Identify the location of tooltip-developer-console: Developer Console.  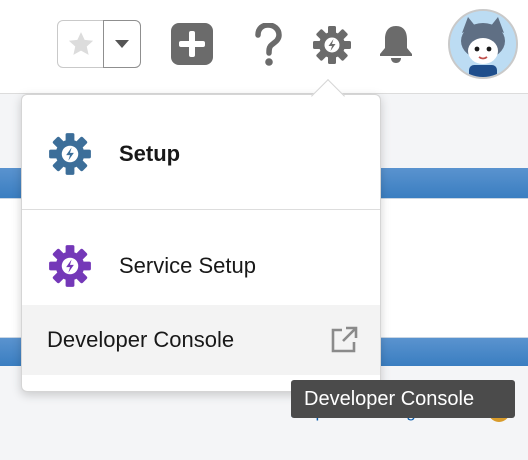
(403, 399).